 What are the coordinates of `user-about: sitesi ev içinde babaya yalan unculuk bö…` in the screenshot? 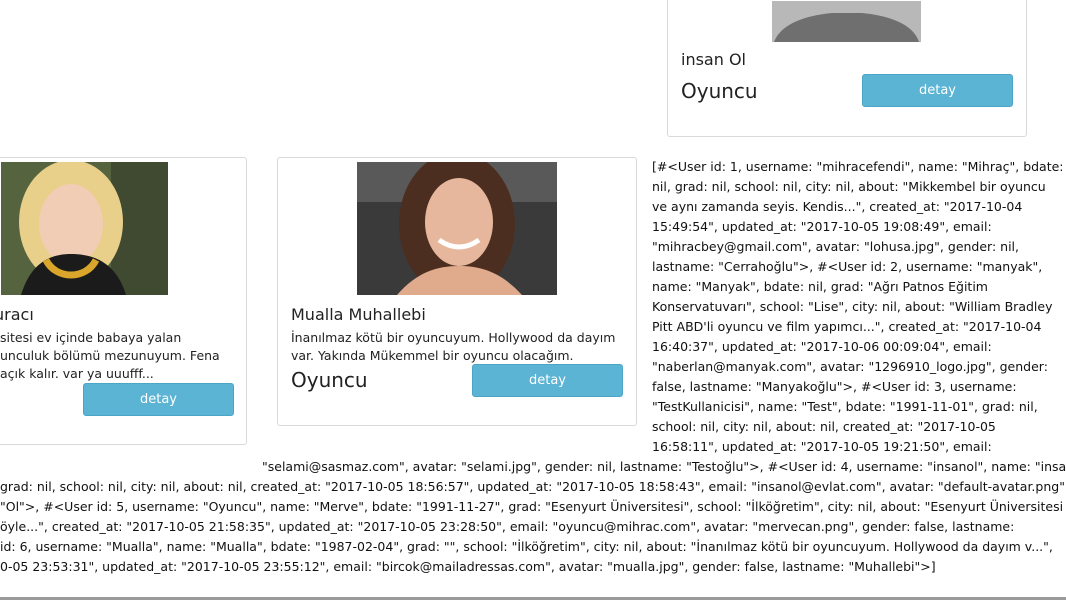 It's located at (110, 355).